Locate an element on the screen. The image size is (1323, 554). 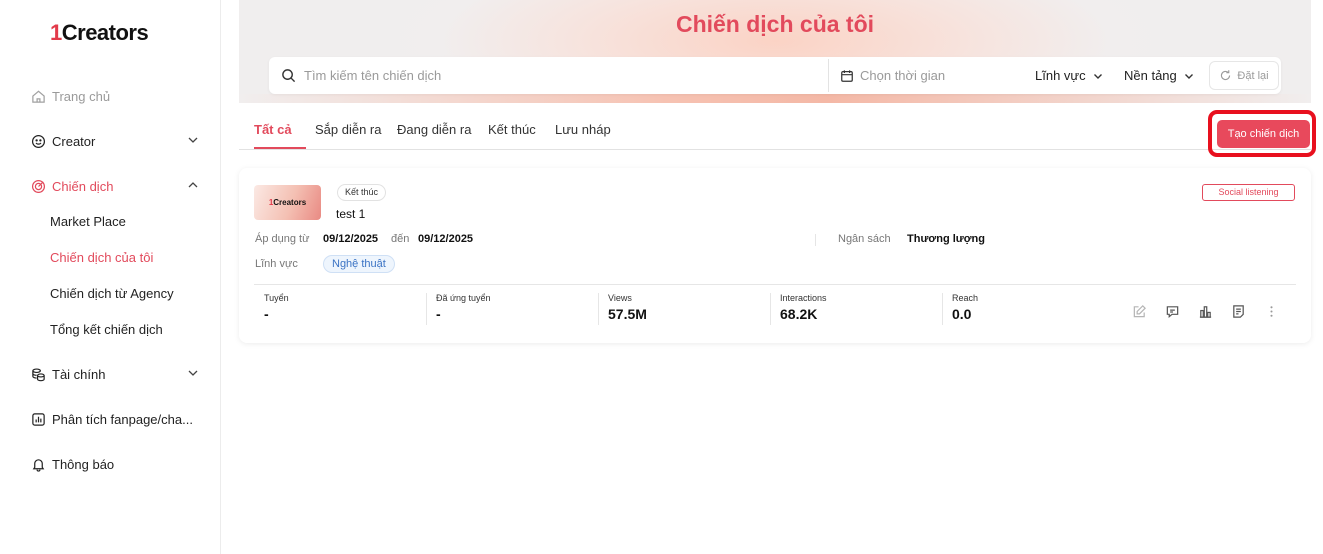
report-icon is located at coordinates (1238, 311).